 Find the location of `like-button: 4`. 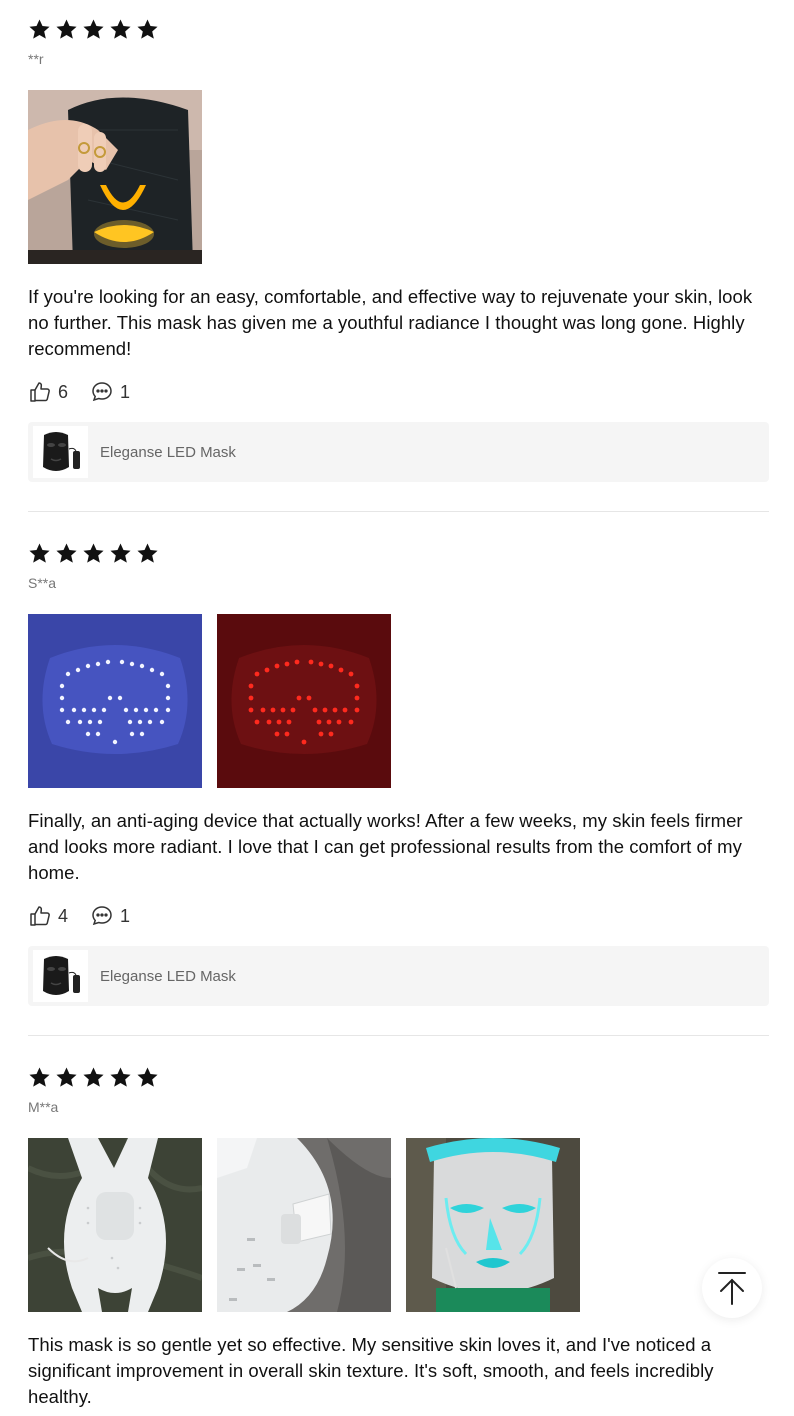

like-button: 4 is located at coordinates (48, 916).